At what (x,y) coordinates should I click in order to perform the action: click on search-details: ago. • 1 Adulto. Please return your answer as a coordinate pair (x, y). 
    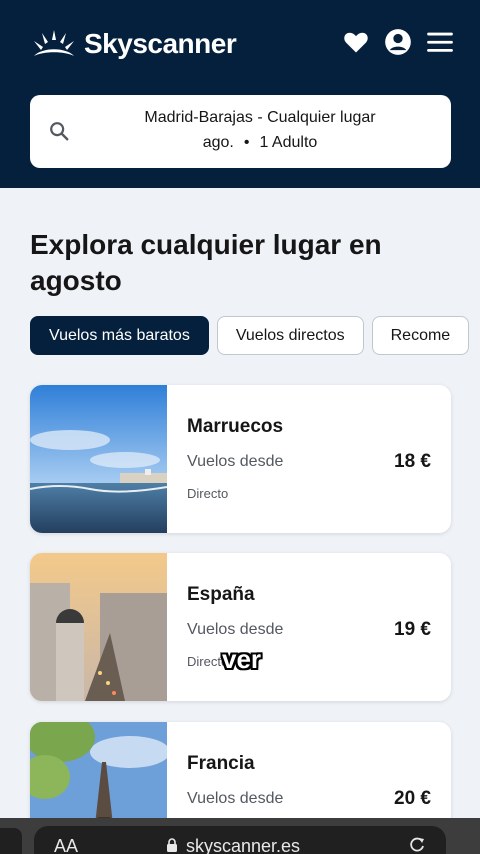
    Looking at the image, I should click on (260, 143).